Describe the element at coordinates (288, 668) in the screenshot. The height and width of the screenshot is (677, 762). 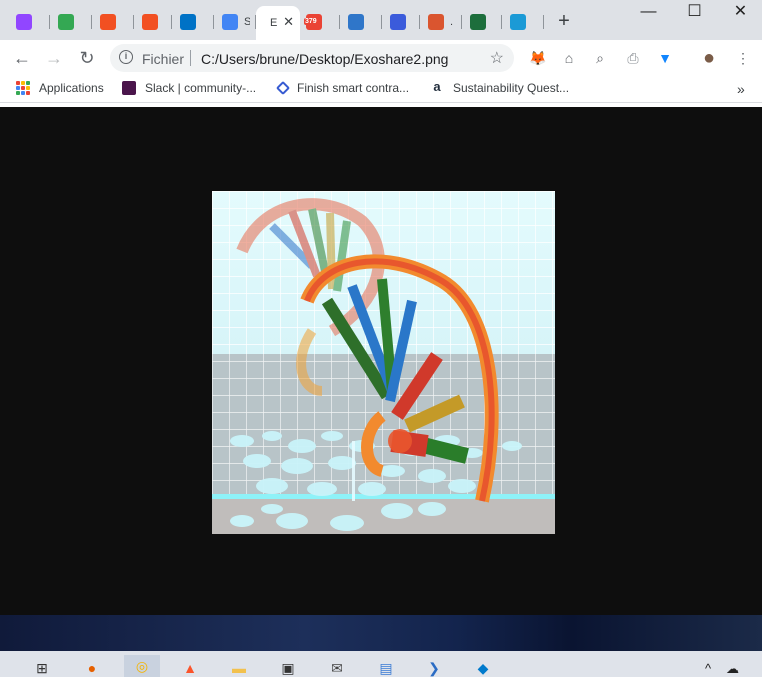
I see `store-icon: ▣` at that location.